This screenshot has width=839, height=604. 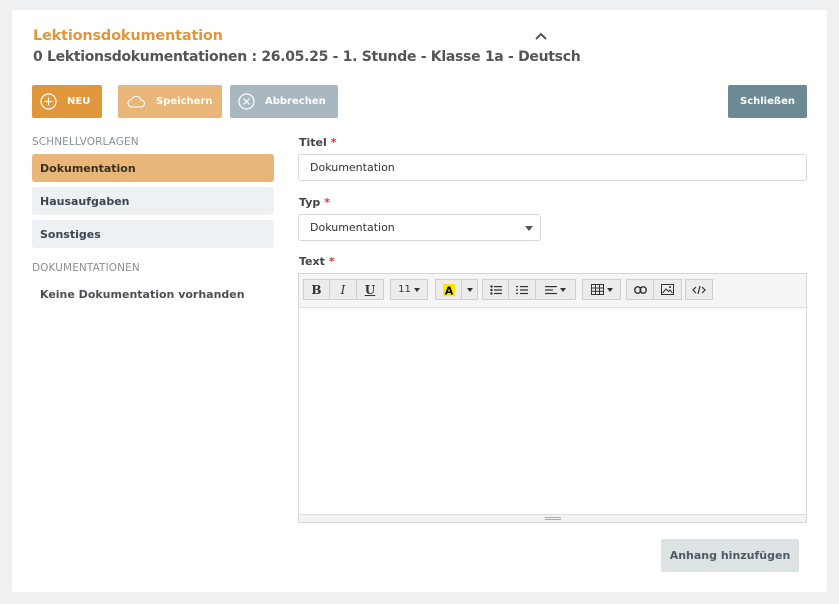 I want to click on italic-icon: I, so click(x=343, y=289).